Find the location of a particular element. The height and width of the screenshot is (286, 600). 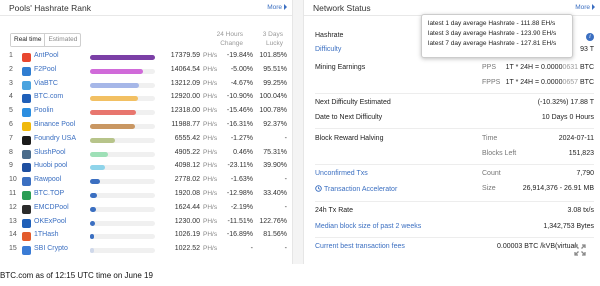

pool-name-link: ViaBTC is located at coordinates (46, 83).